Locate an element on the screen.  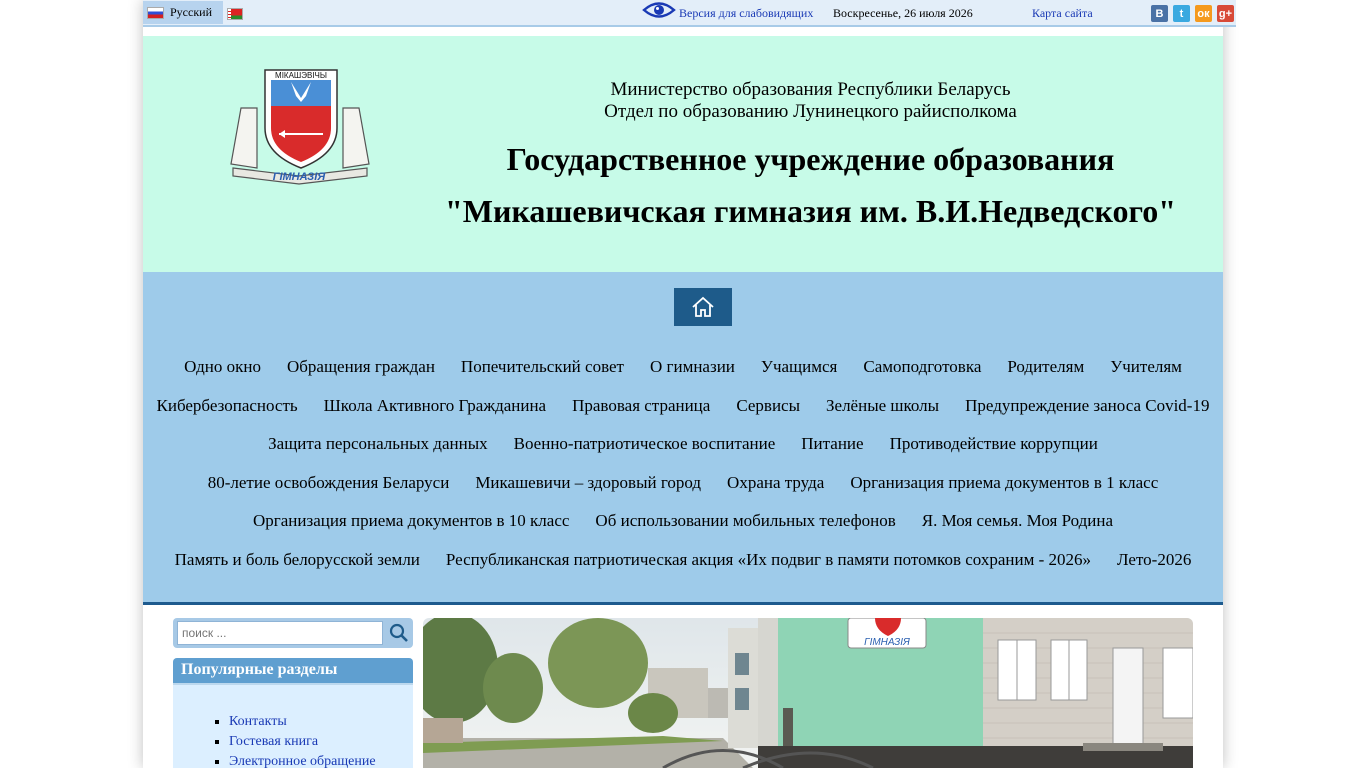
nav-item: Военно-патриотическое воспитание is located at coordinates (645, 453).